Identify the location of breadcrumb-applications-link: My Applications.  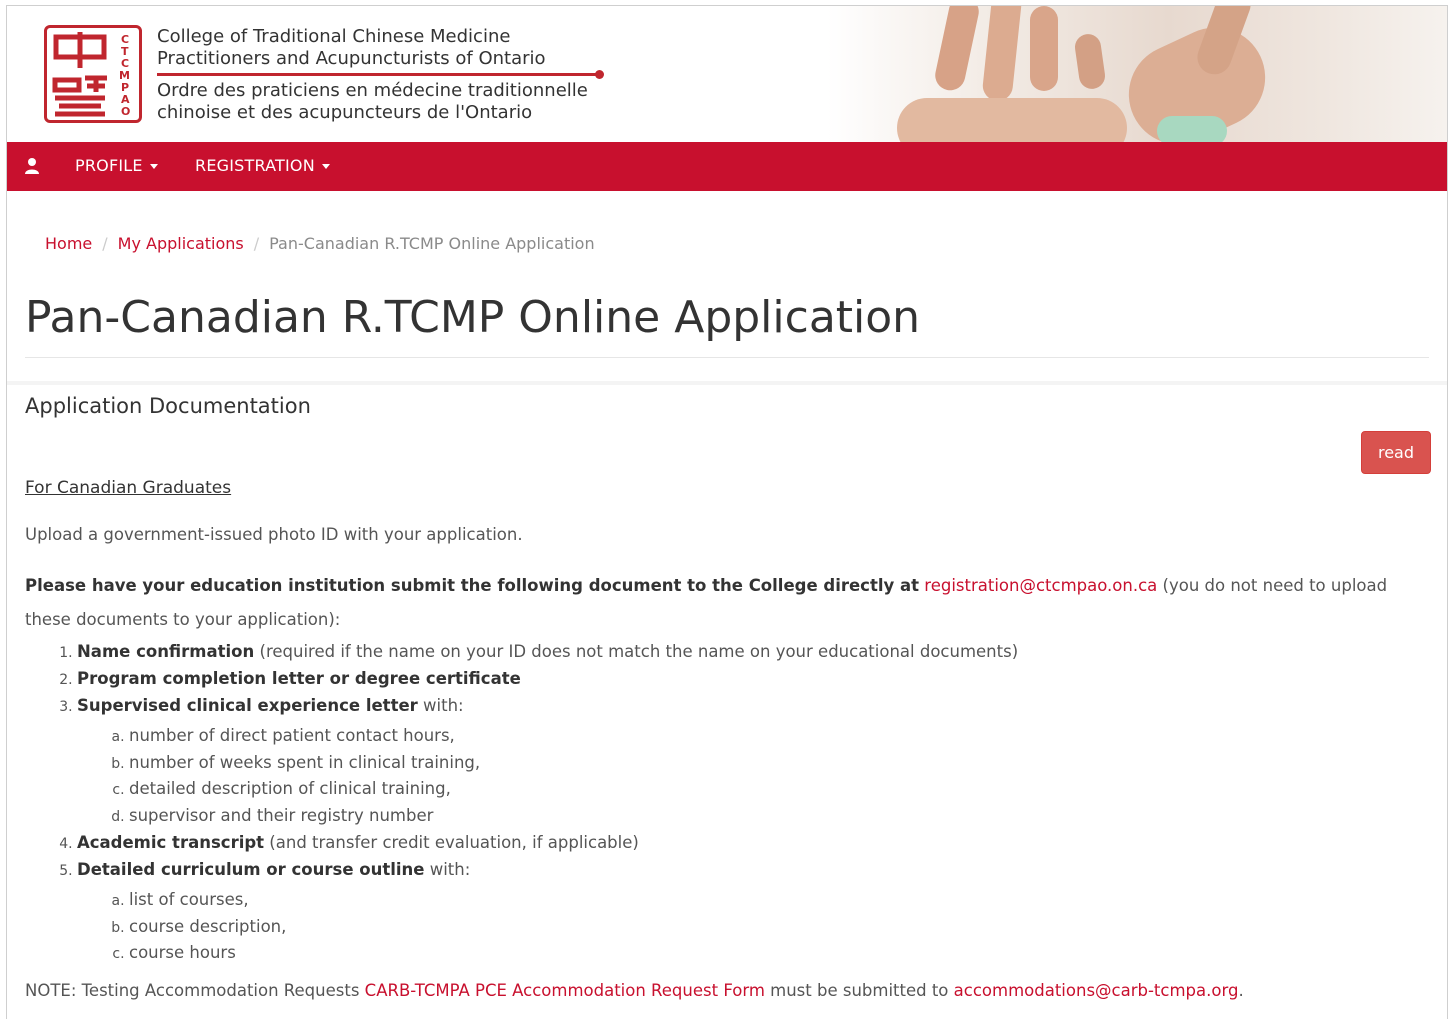
(181, 243).